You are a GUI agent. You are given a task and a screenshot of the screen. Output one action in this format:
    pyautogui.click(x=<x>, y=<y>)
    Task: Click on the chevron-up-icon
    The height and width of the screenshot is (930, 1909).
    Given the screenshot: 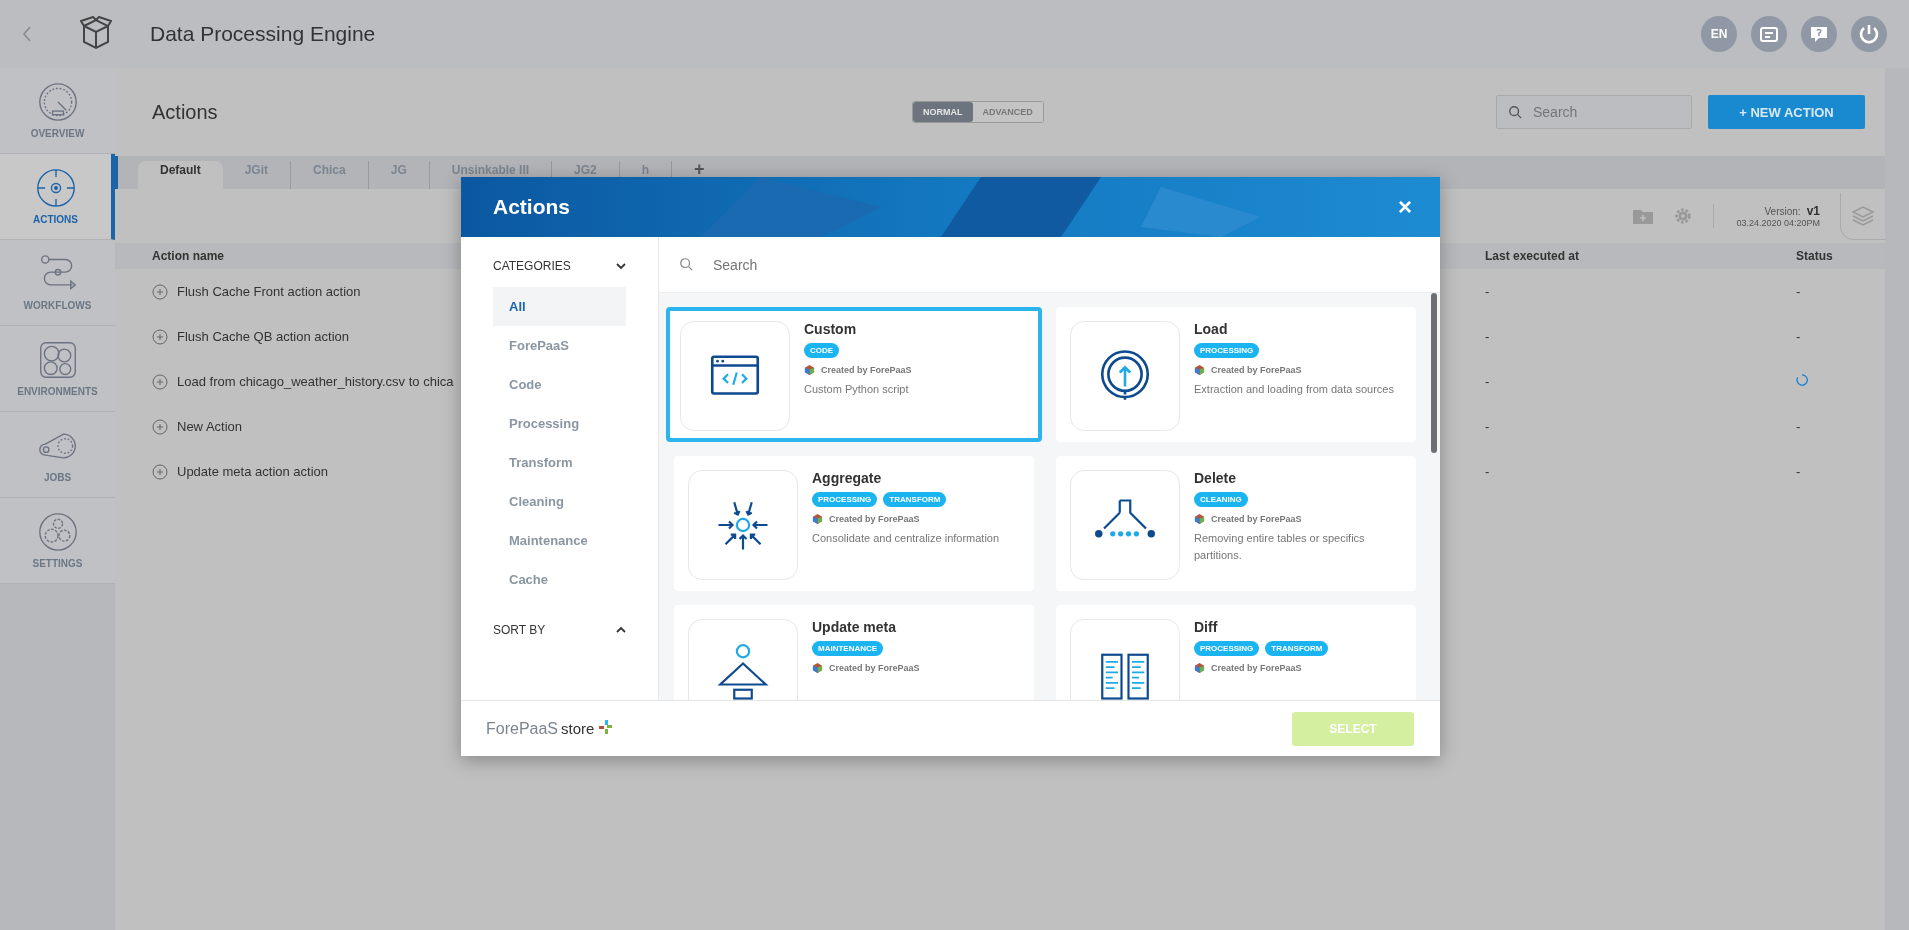 What is the action you would take?
    pyautogui.click(x=621, y=630)
    